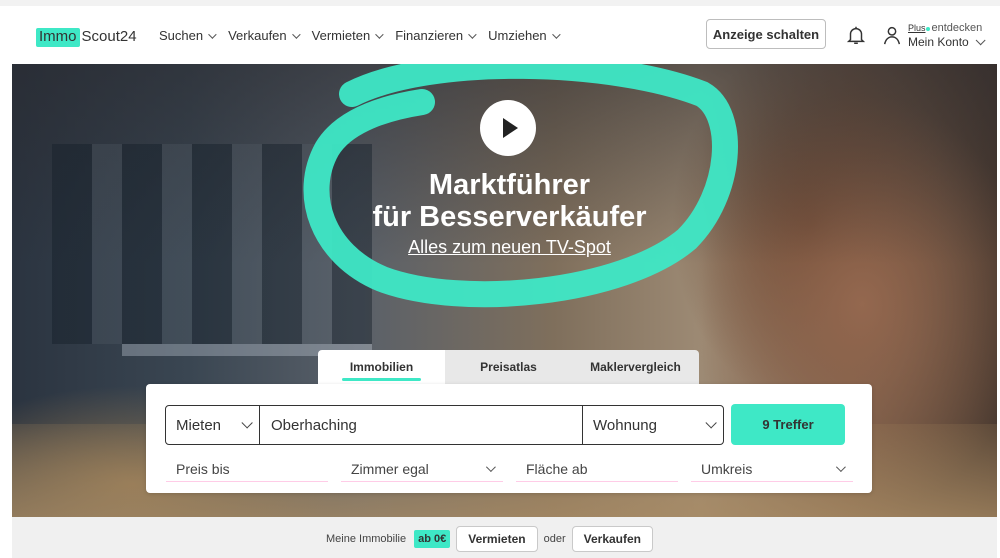  Describe the element at coordinates (612, 539) in the screenshot. I see `verkaufen-button: Verkaufen` at that location.